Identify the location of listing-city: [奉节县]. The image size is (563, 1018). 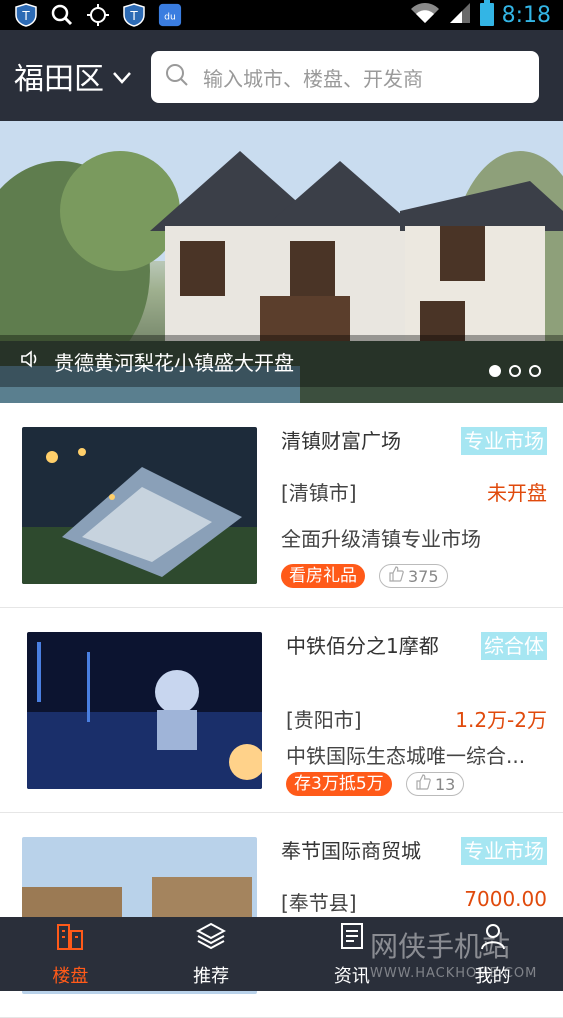
(319, 903).